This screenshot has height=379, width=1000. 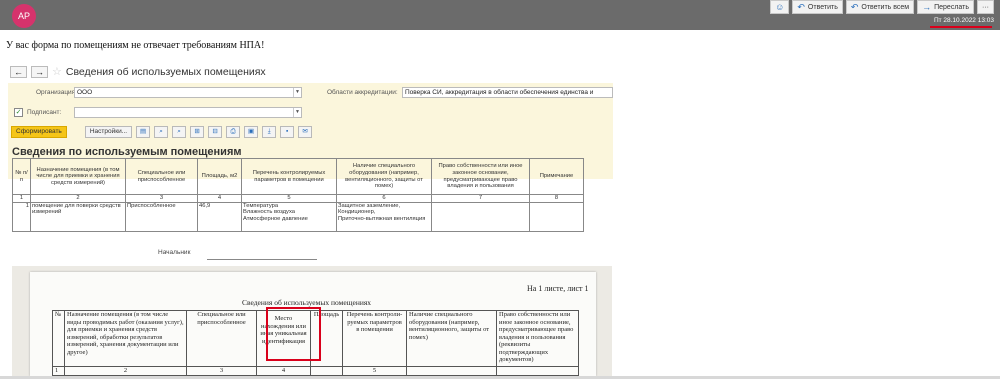 I want to click on emoji-button: ☺, so click(x=780, y=7).